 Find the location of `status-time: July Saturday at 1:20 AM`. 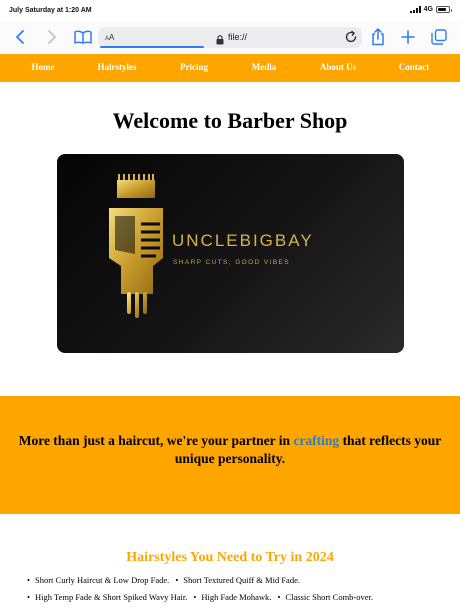

status-time: July Saturday at 1:20 AM is located at coordinates (50, 10).